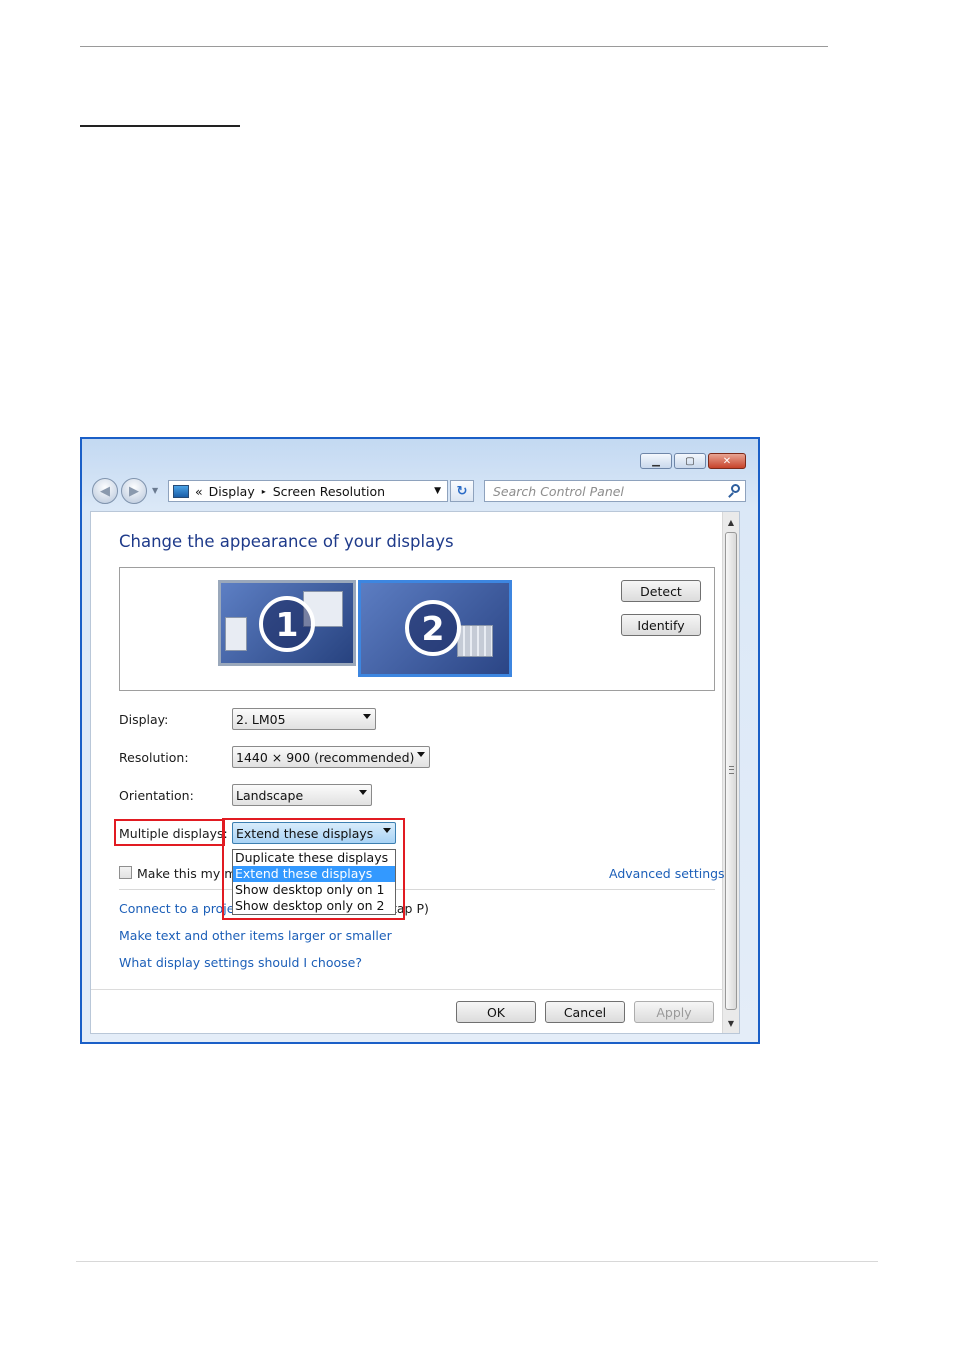 The height and width of the screenshot is (1350, 954). Describe the element at coordinates (181, 491) in the screenshot. I see `control-panel-icon` at that location.